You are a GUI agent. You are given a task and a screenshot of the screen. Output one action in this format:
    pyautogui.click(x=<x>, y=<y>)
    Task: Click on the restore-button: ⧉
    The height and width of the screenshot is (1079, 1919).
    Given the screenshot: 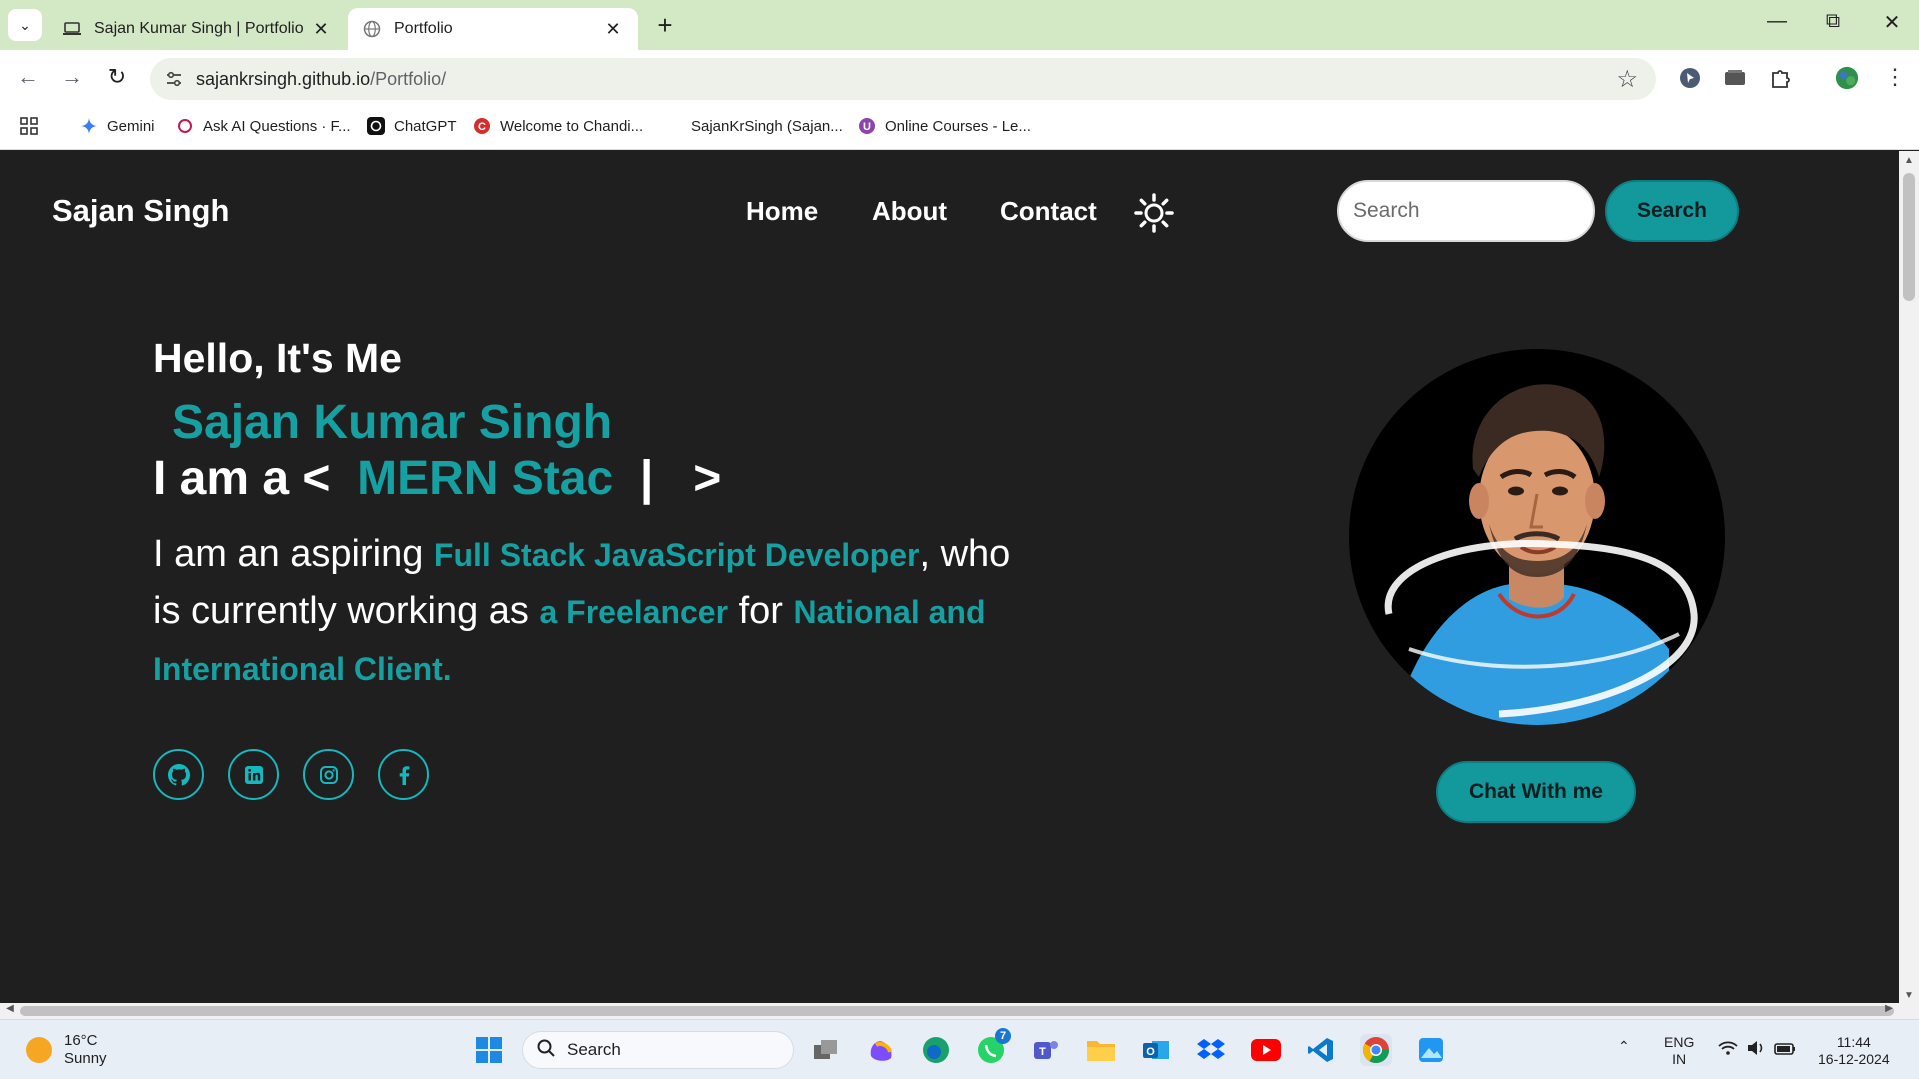 What is the action you would take?
    pyautogui.click(x=1833, y=21)
    